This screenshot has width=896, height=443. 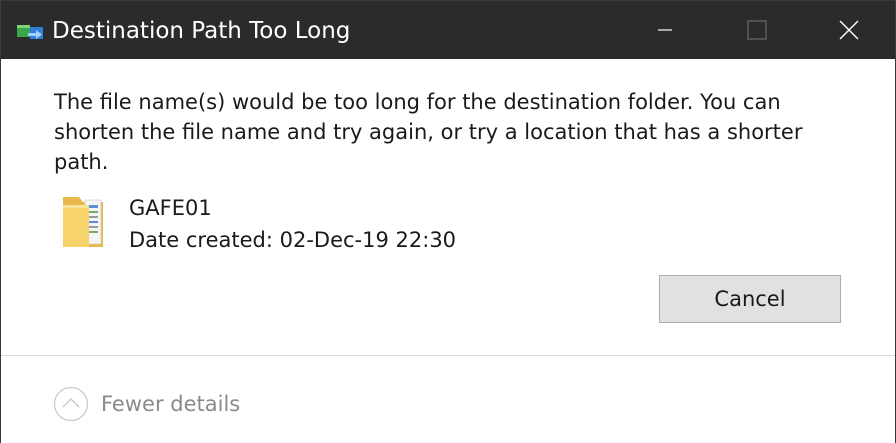 I want to click on maximize-button, so click(x=757, y=30).